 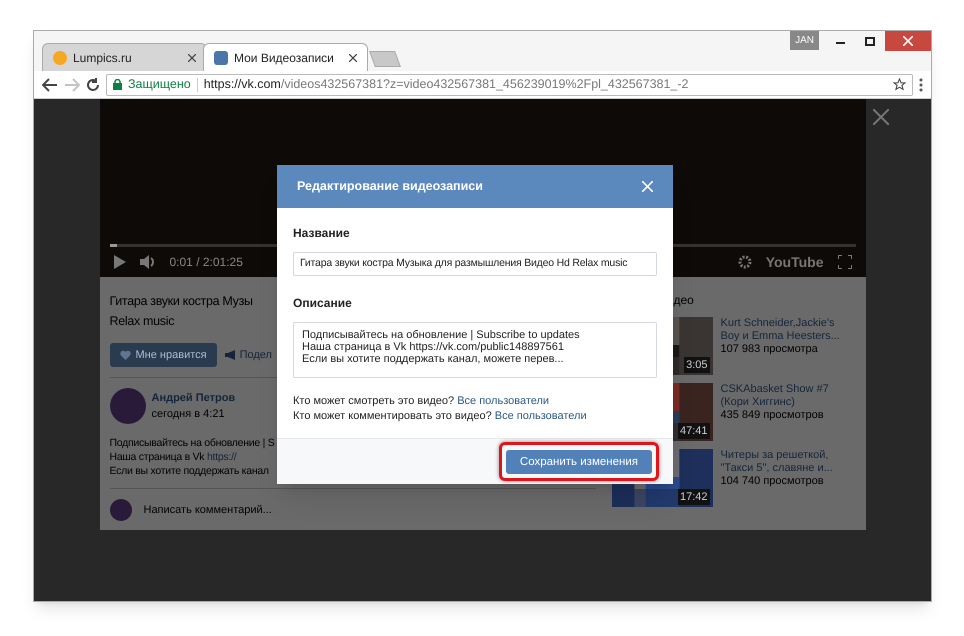 What do you see at coordinates (795, 262) in the screenshot?
I see `youtube-logo: YouTube` at bounding box center [795, 262].